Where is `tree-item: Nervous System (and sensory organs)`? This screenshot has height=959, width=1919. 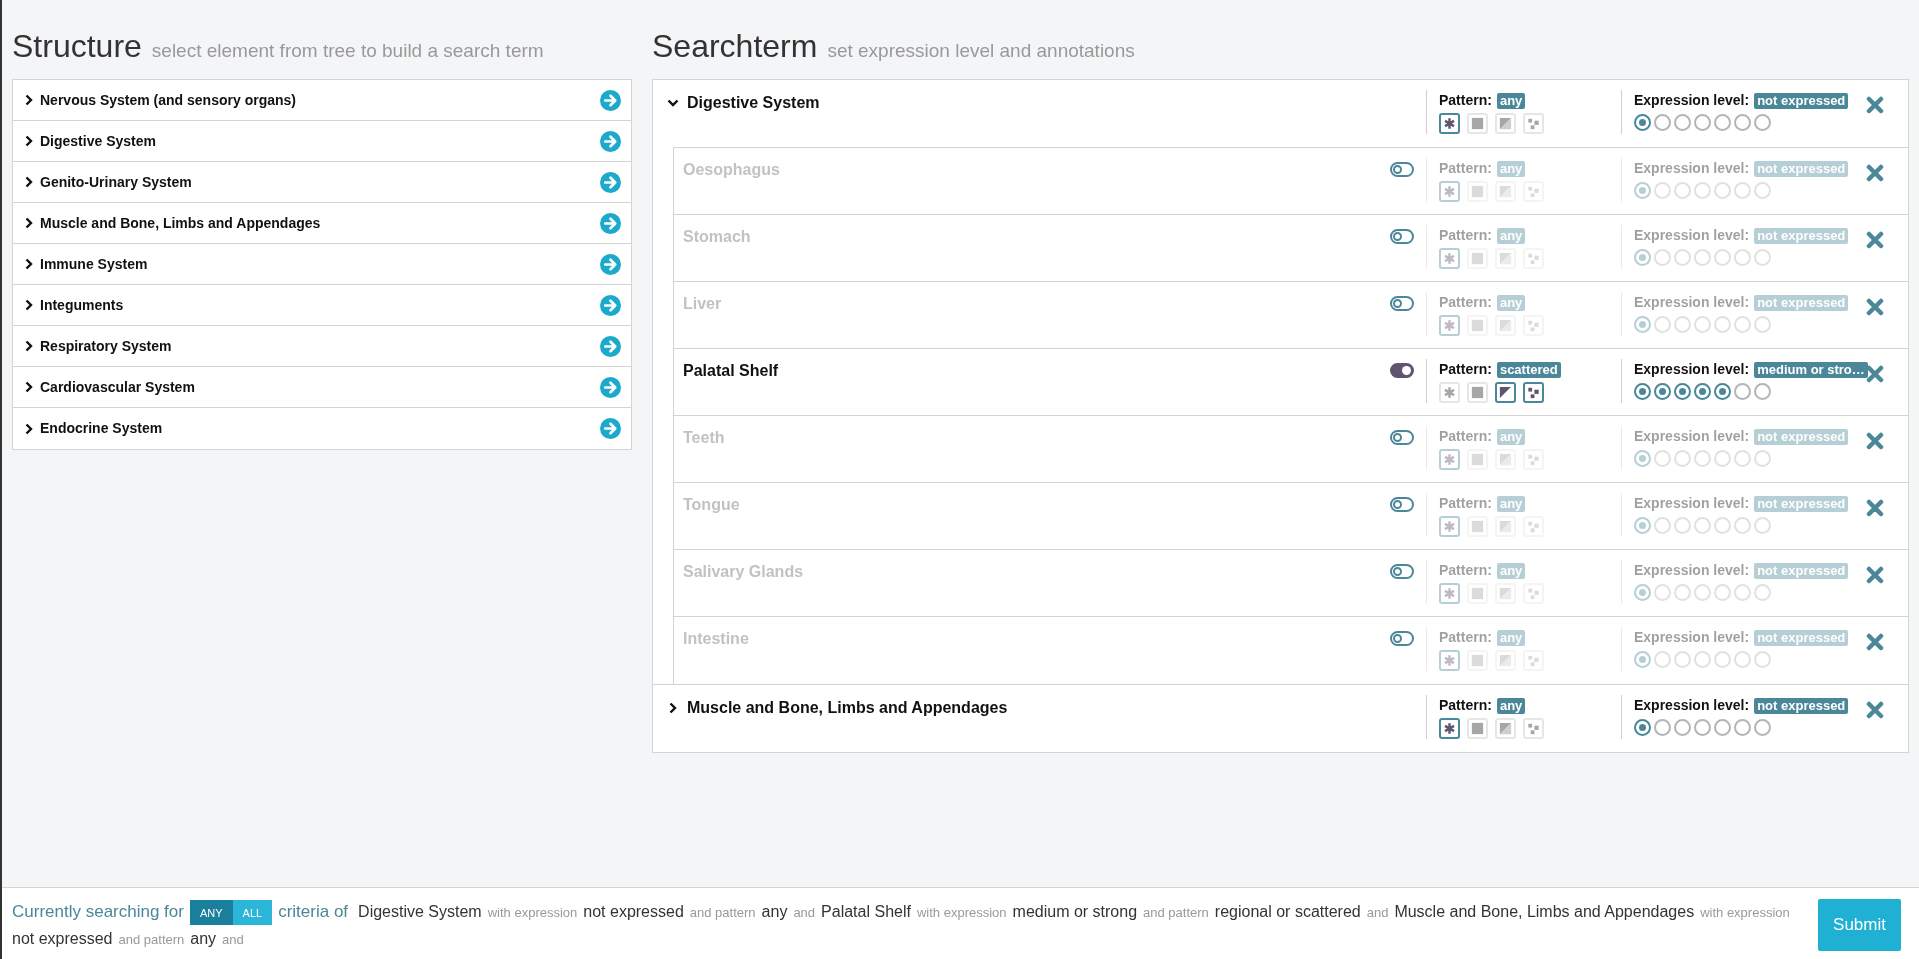 tree-item: Nervous System (and sensory organs) is located at coordinates (322, 100).